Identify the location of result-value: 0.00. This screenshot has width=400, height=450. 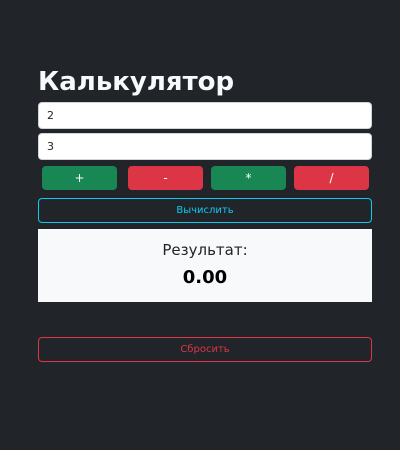
(205, 277).